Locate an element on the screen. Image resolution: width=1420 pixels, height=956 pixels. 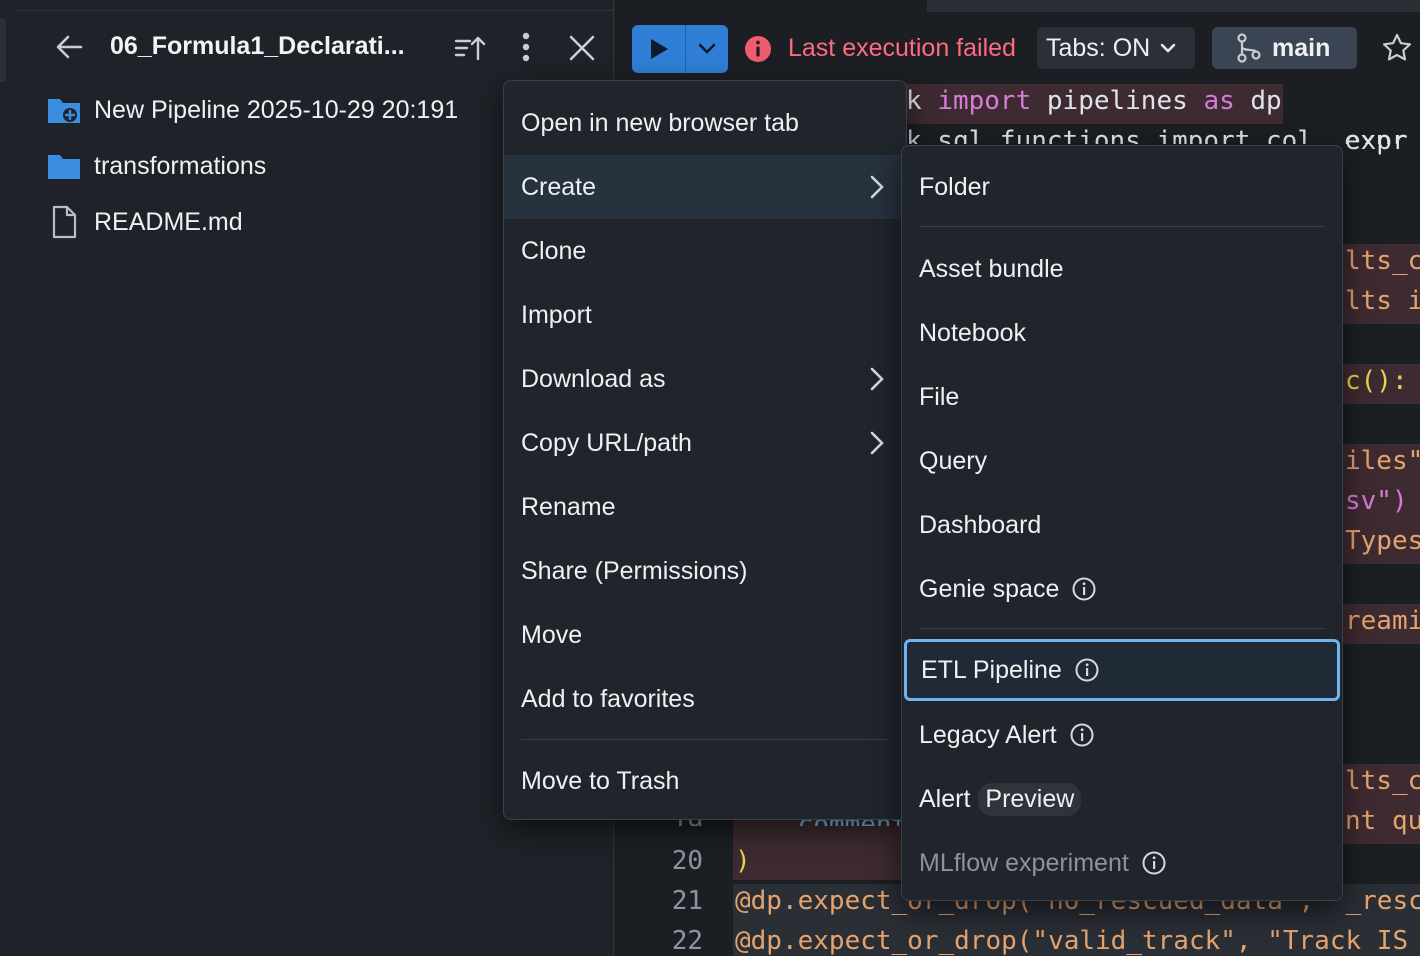
menu-item-label: Add to favorites is located at coordinates (608, 698).